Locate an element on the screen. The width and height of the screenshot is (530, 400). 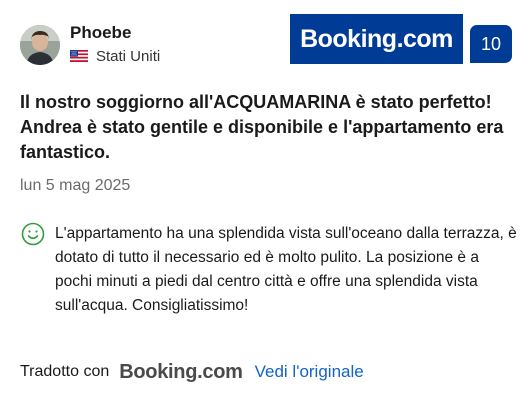
translation-provider-logo: Booking.com is located at coordinates (181, 371).